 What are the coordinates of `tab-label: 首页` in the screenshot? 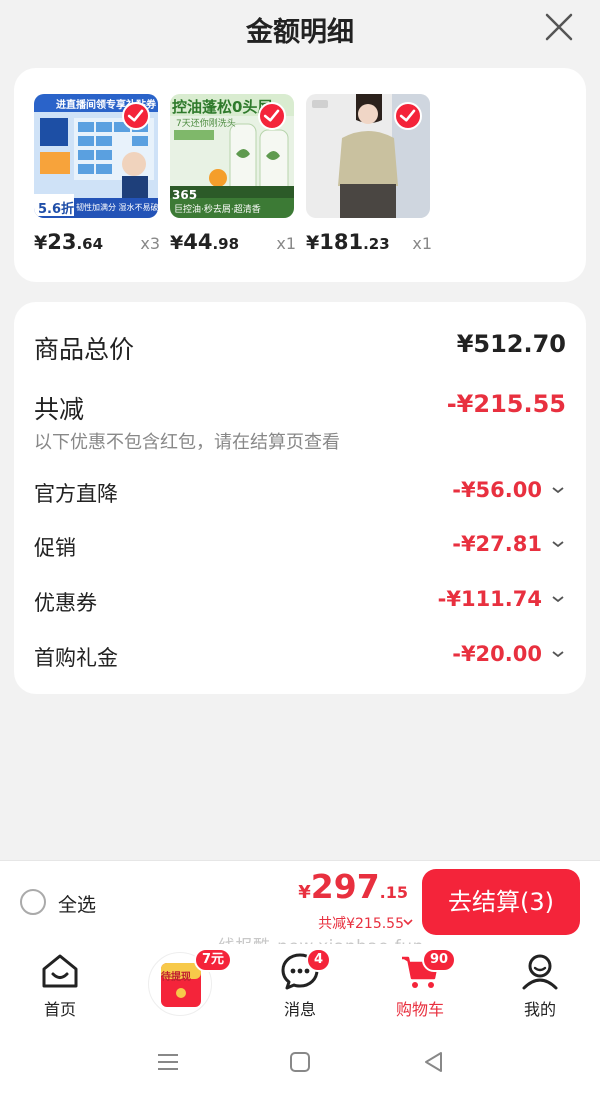 It's located at (59, 1009).